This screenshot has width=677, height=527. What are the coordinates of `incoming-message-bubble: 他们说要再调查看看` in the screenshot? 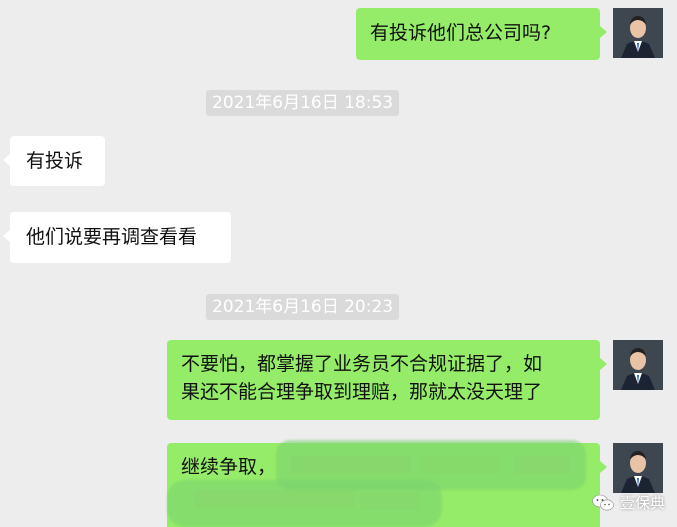 It's located at (117, 237).